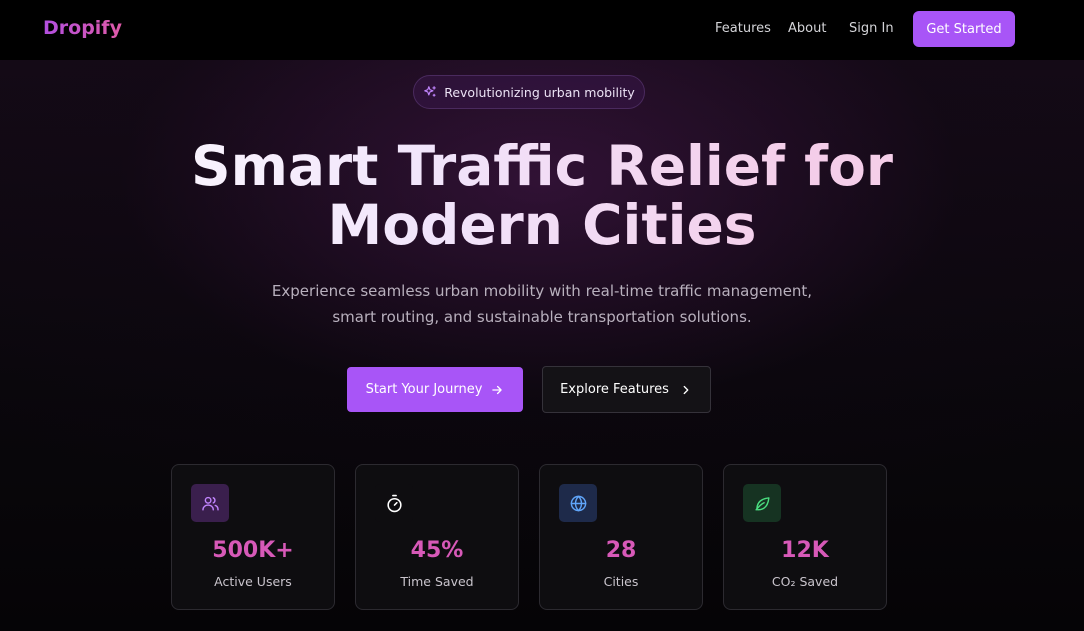 This screenshot has height=631, width=1084. Describe the element at coordinates (964, 29) in the screenshot. I see `get-started-button: Get Started` at that location.